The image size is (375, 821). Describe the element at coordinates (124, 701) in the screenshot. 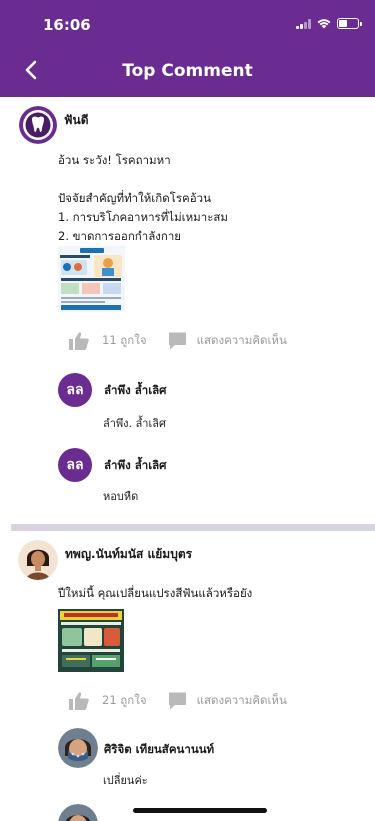

I see `like-count: 21 ถูกใจ` at that location.